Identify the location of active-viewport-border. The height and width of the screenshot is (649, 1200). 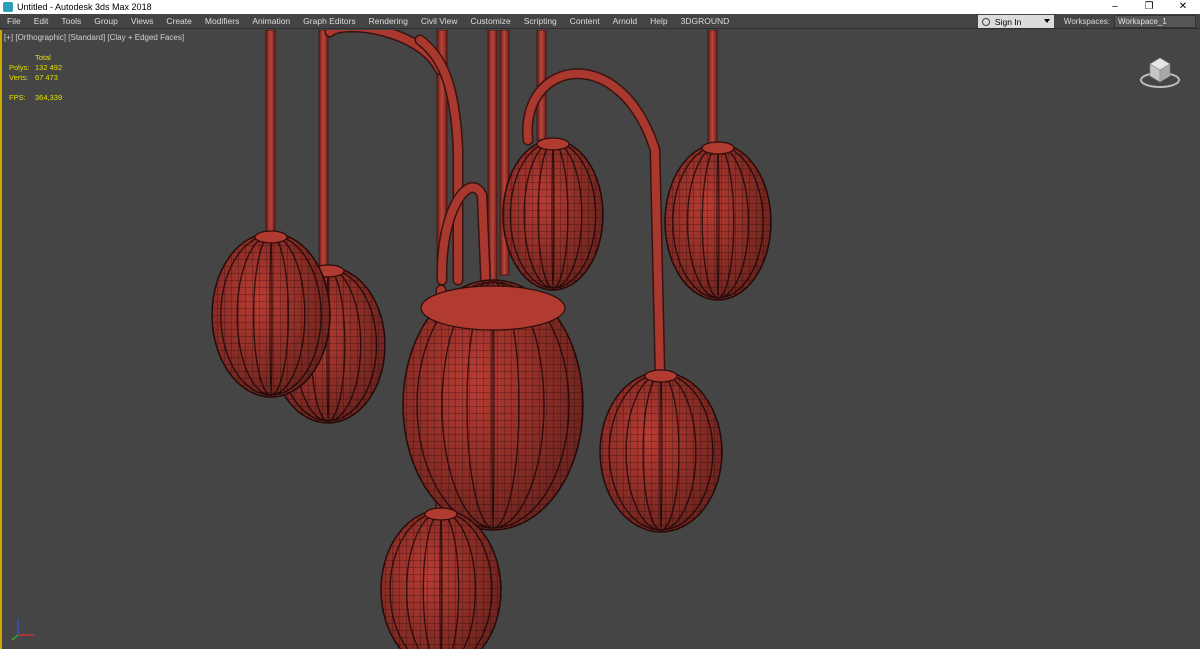
(1, 339).